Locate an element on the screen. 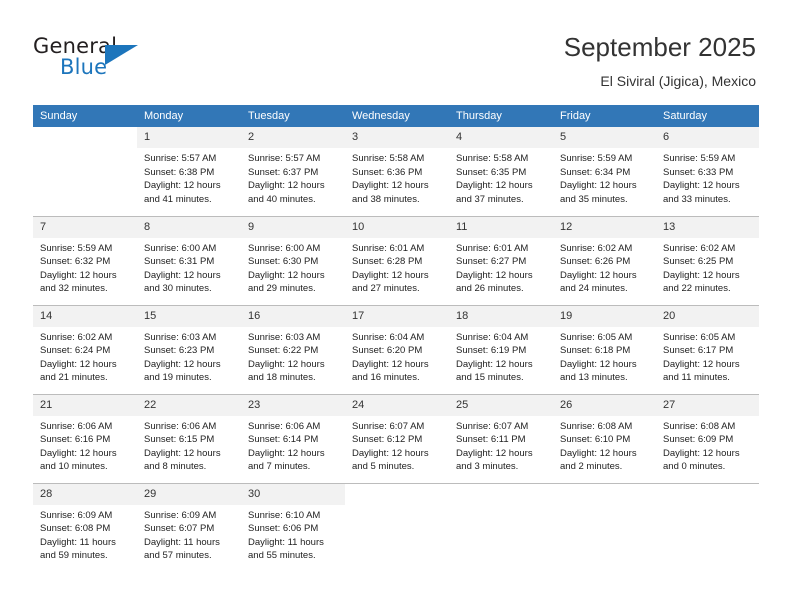 The height and width of the screenshot is (612, 792). weekday-header-saturday: Saturday is located at coordinates (707, 116).